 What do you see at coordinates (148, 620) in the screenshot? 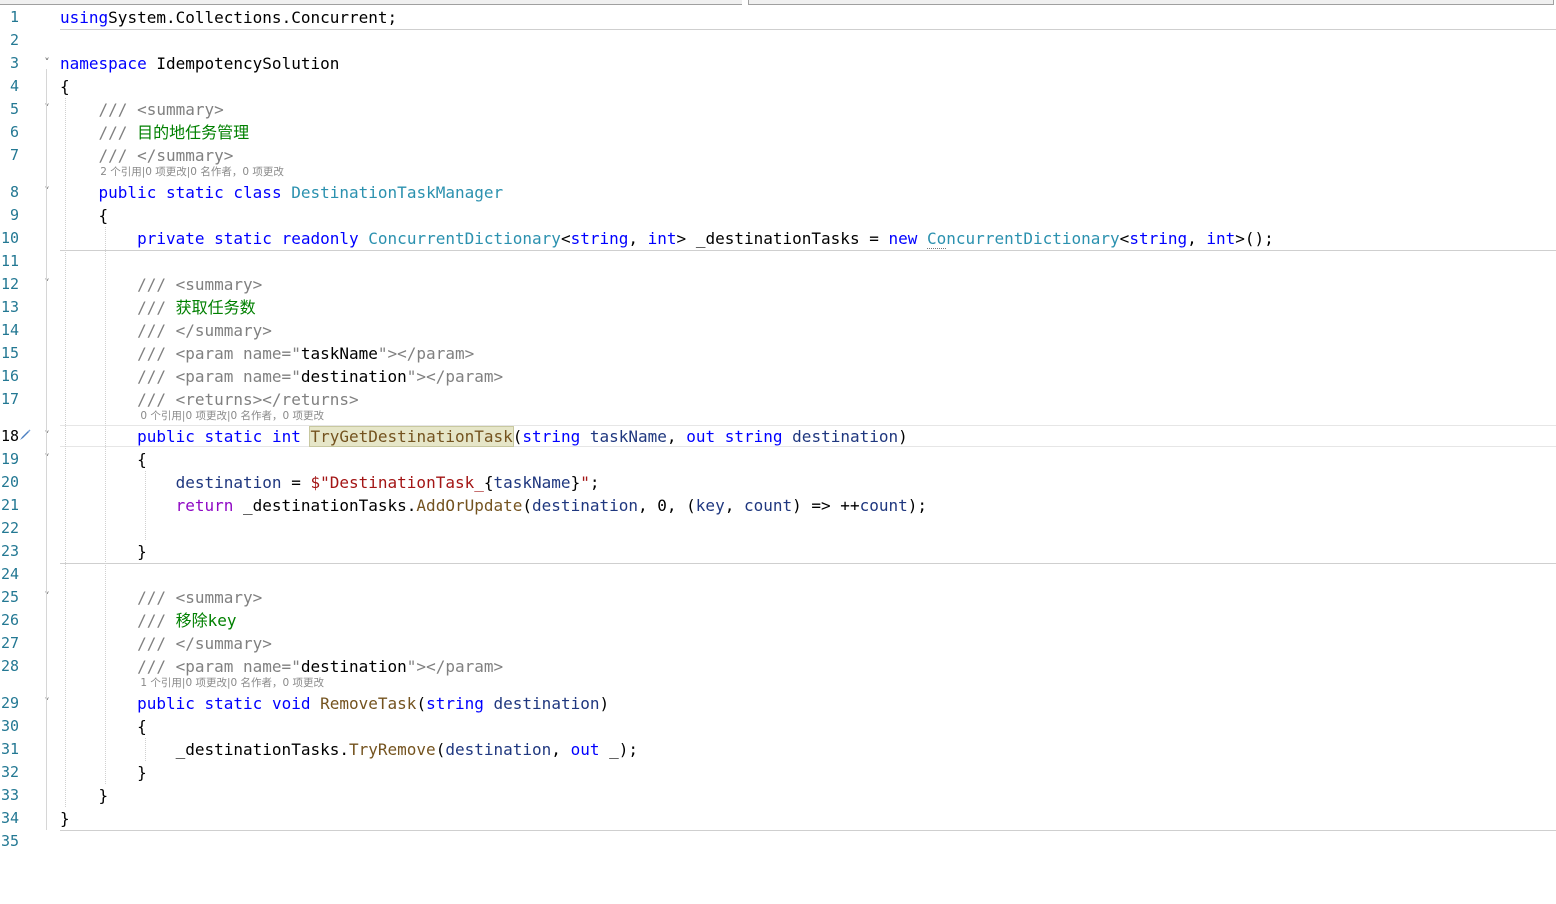
I see `code-text: /// 移除key` at bounding box center [148, 620].